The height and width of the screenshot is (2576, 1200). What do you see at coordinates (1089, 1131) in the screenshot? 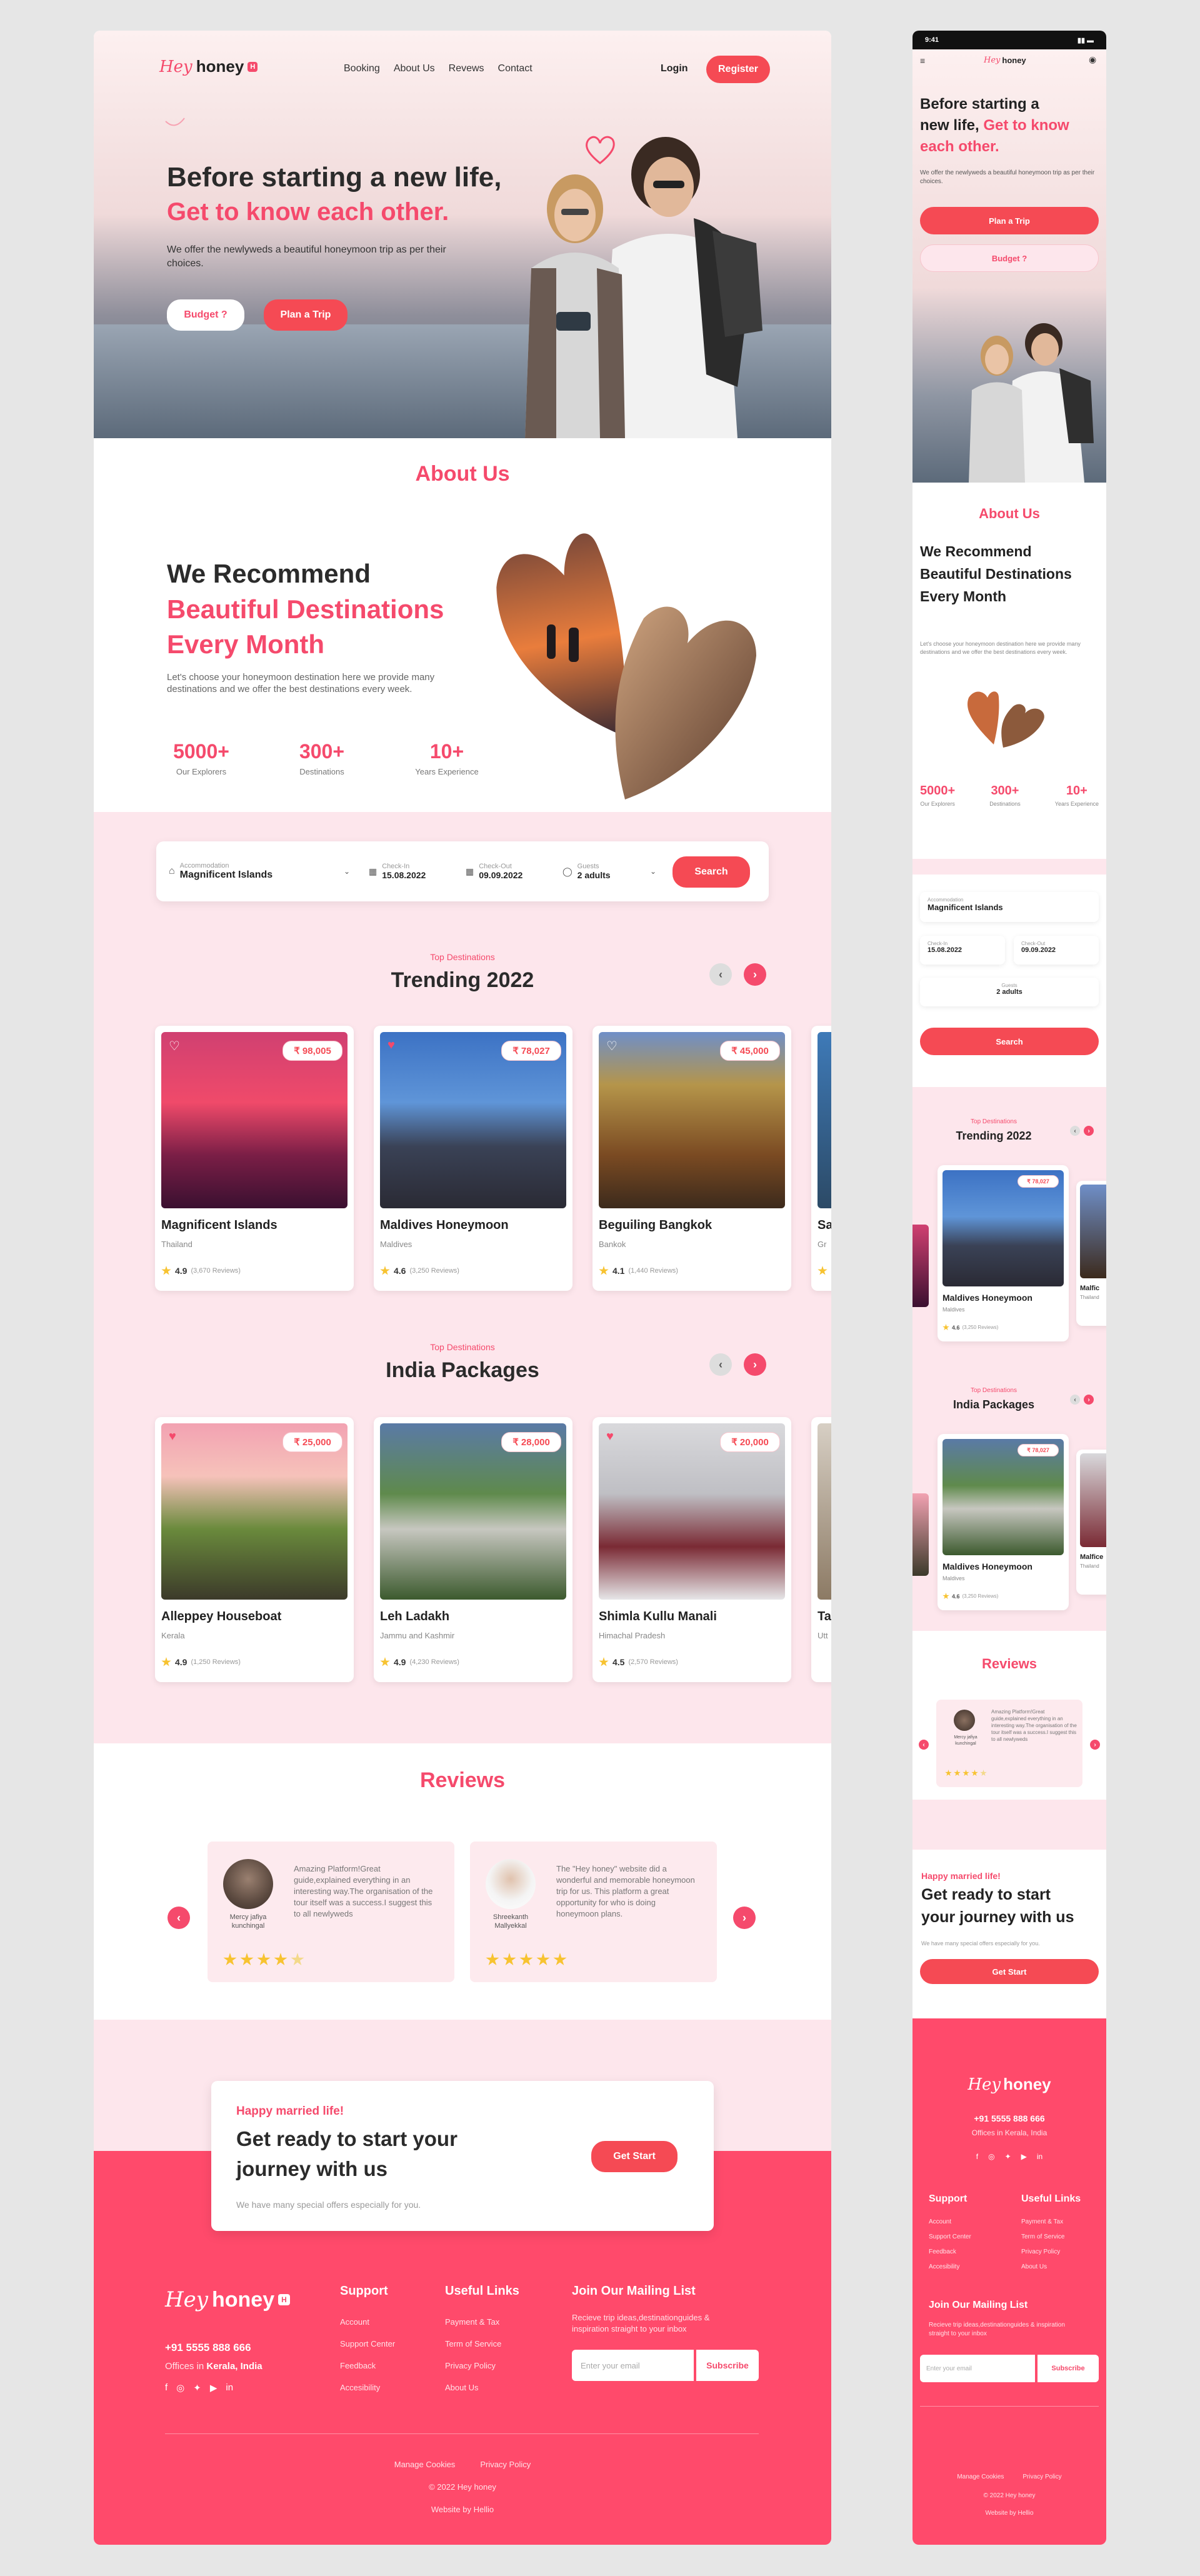
I see `mobile-trending-next: ›` at bounding box center [1089, 1131].